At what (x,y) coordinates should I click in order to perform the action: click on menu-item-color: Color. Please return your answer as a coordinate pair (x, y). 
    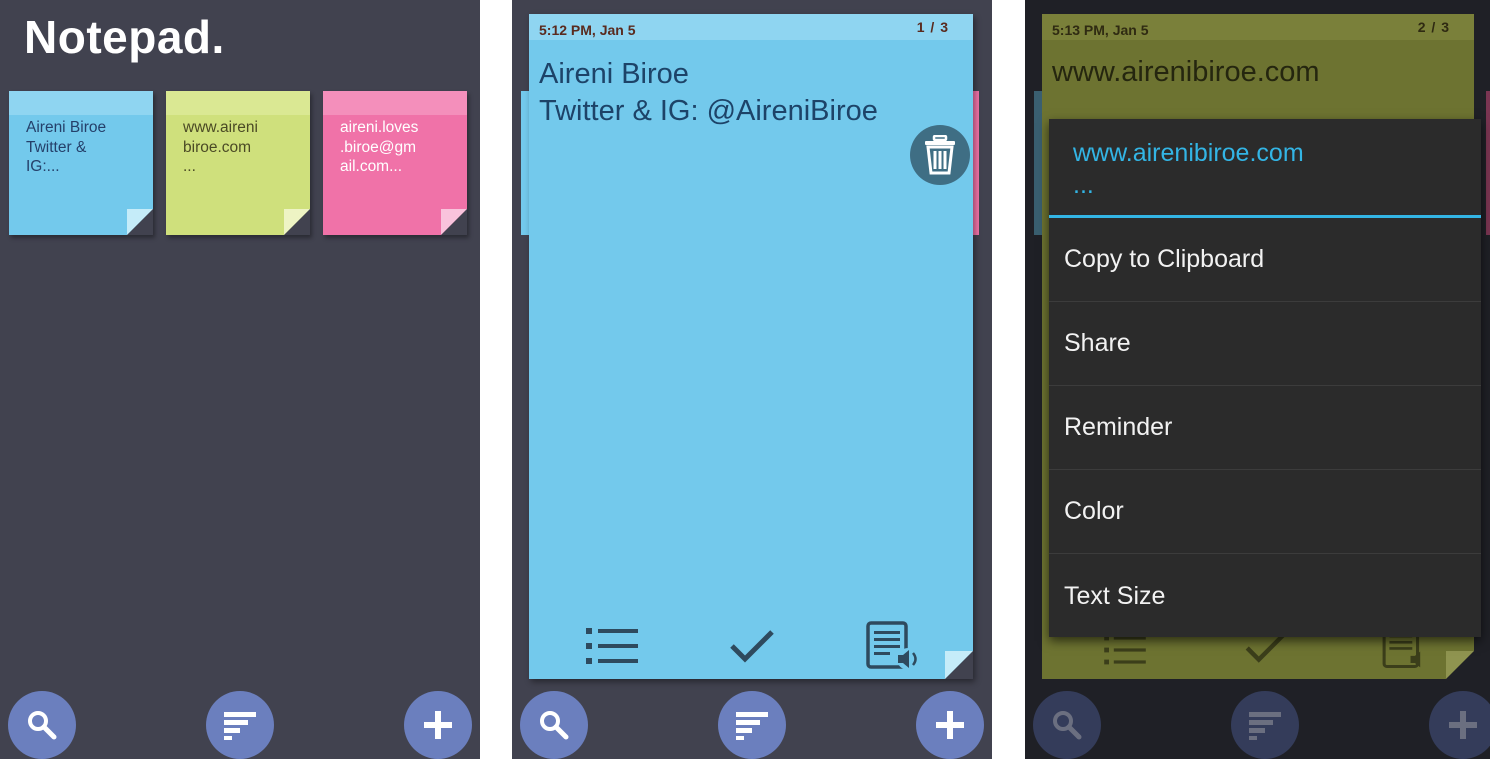
    Looking at the image, I should click on (1265, 512).